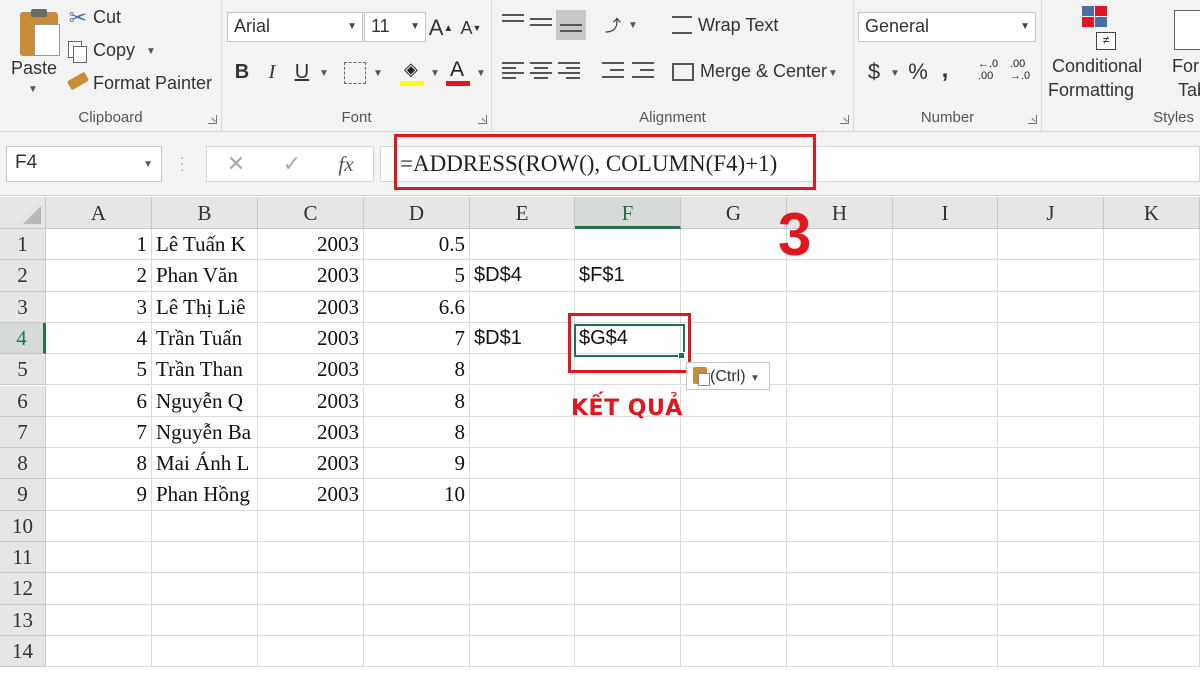 This screenshot has height=675, width=1200. Describe the element at coordinates (141, 84) in the screenshot. I see `format-painter-button: Format Painter` at that location.